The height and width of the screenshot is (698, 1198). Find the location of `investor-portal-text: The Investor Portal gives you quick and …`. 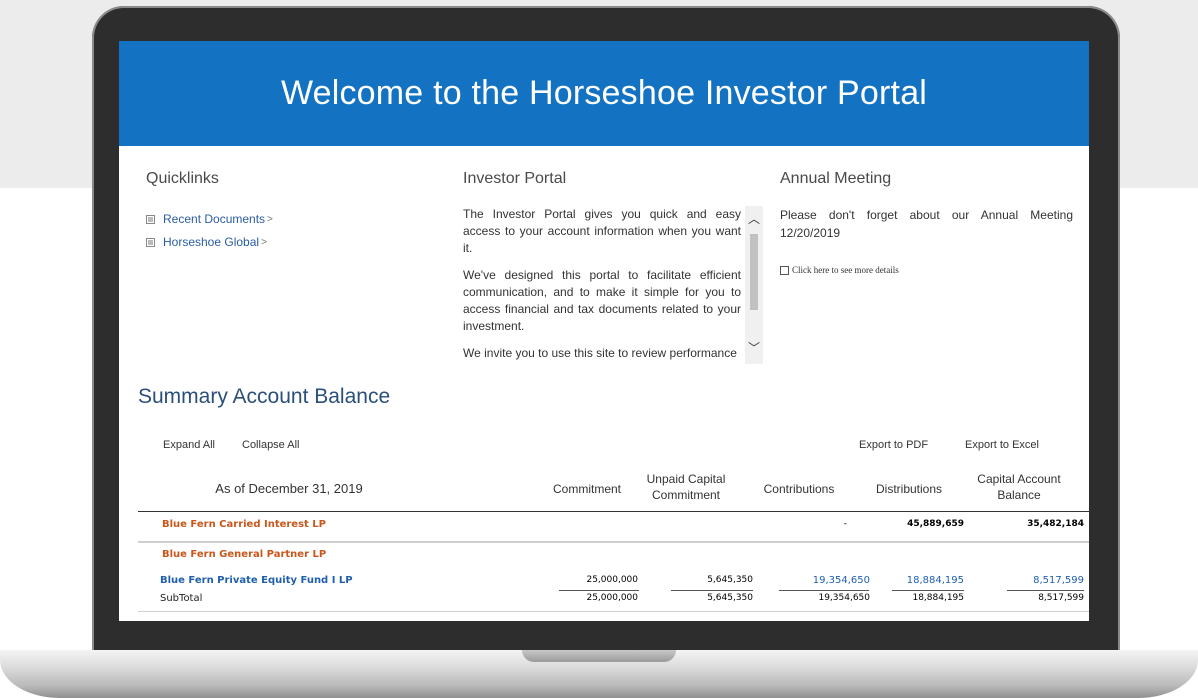

investor-portal-text: The Investor Portal gives you quick and … is located at coordinates (602, 285).